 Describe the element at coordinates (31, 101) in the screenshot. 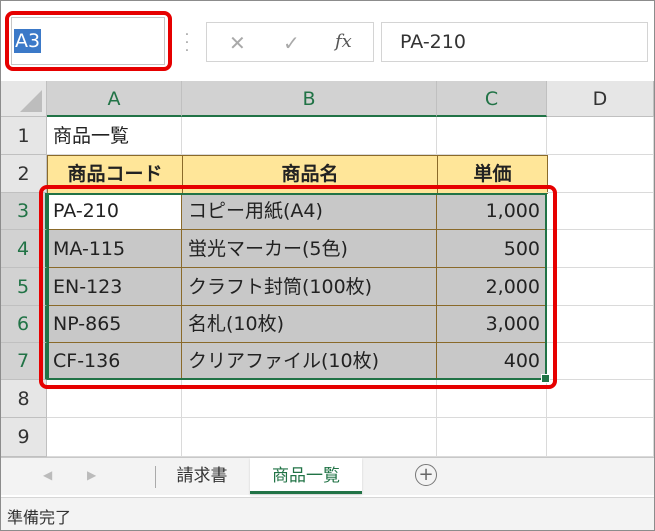

I see `select-all-icon` at that location.